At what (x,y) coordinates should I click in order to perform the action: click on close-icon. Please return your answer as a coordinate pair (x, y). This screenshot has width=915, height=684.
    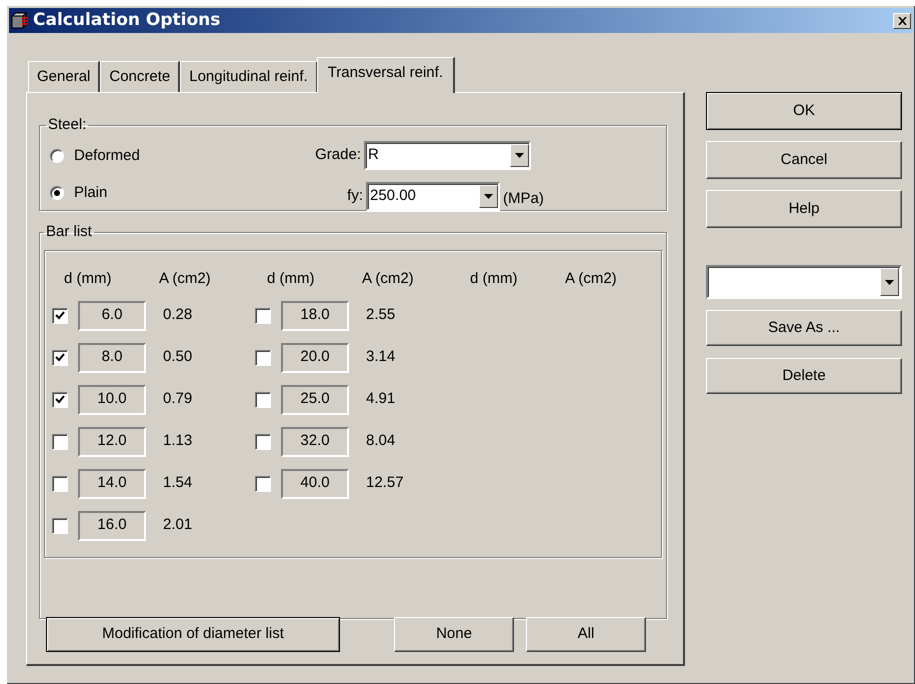
    Looking at the image, I should click on (902, 20).